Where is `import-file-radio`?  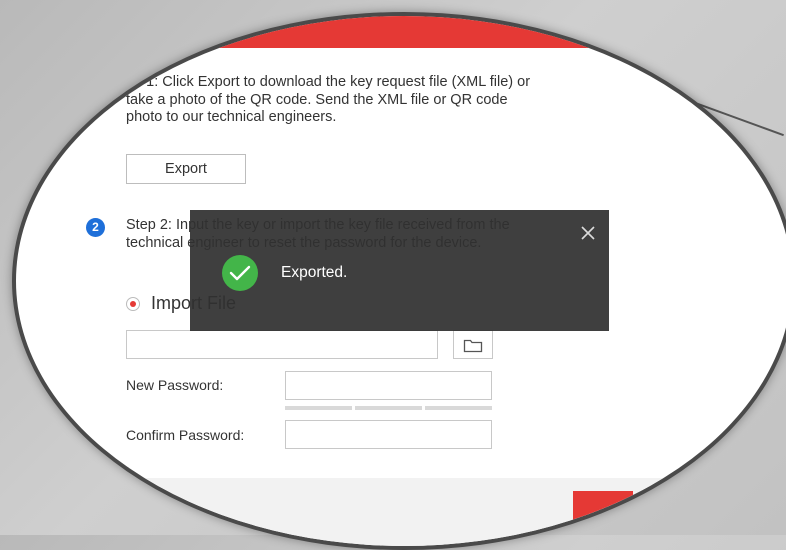
import-file-radio is located at coordinates (133, 304).